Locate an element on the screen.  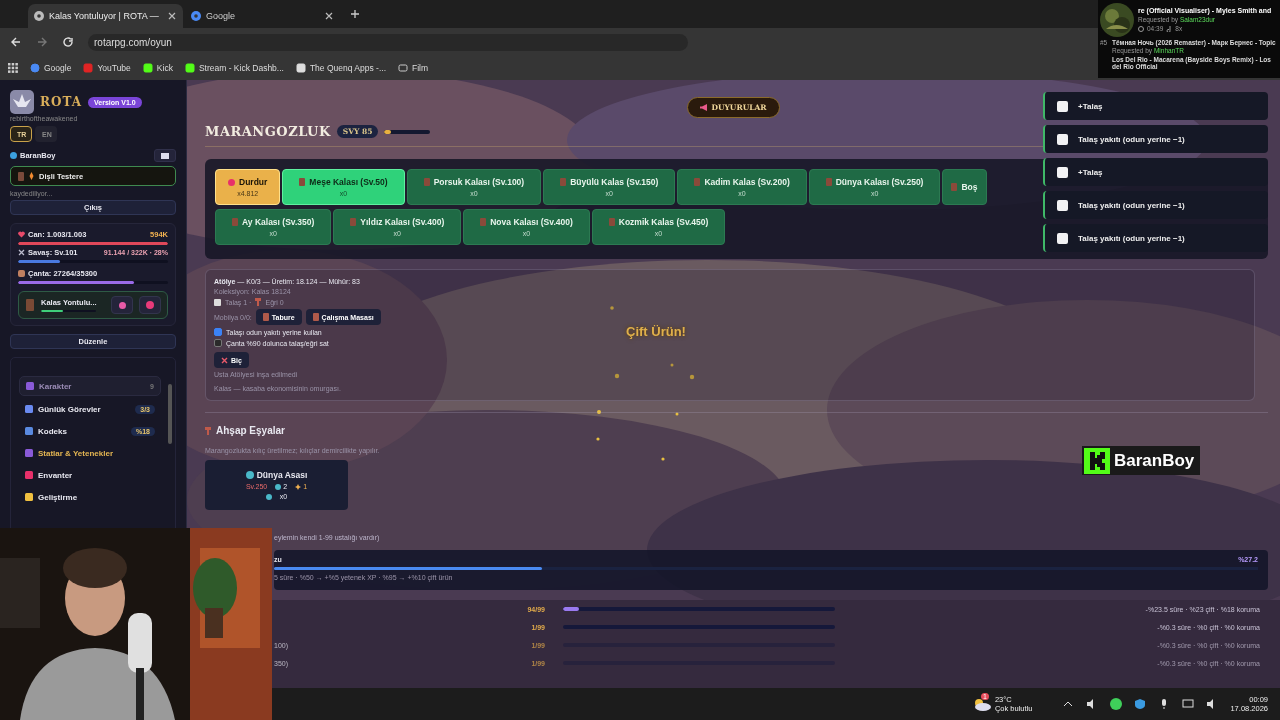
logo-icon is located at coordinates (22, 102).